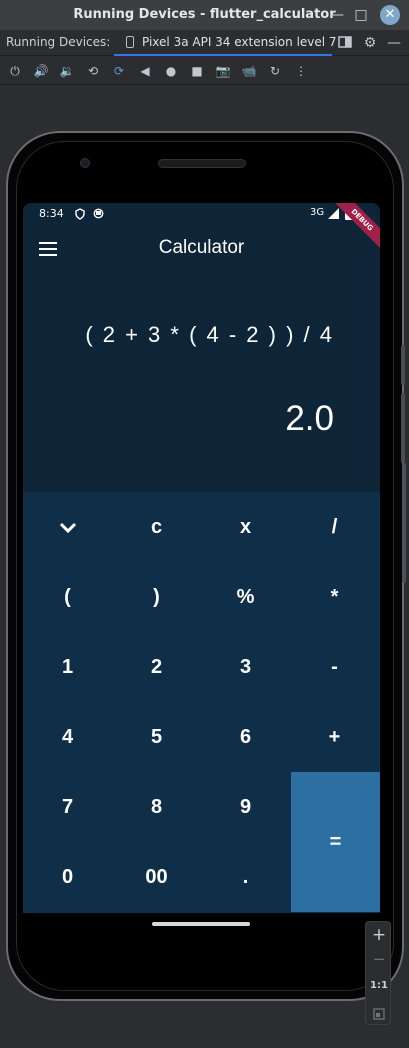 The width and height of the screenshot is (409, 1048). Describe the element at coordinates (67, 737) in the screenshot. I see `key-4: 4` at that location.